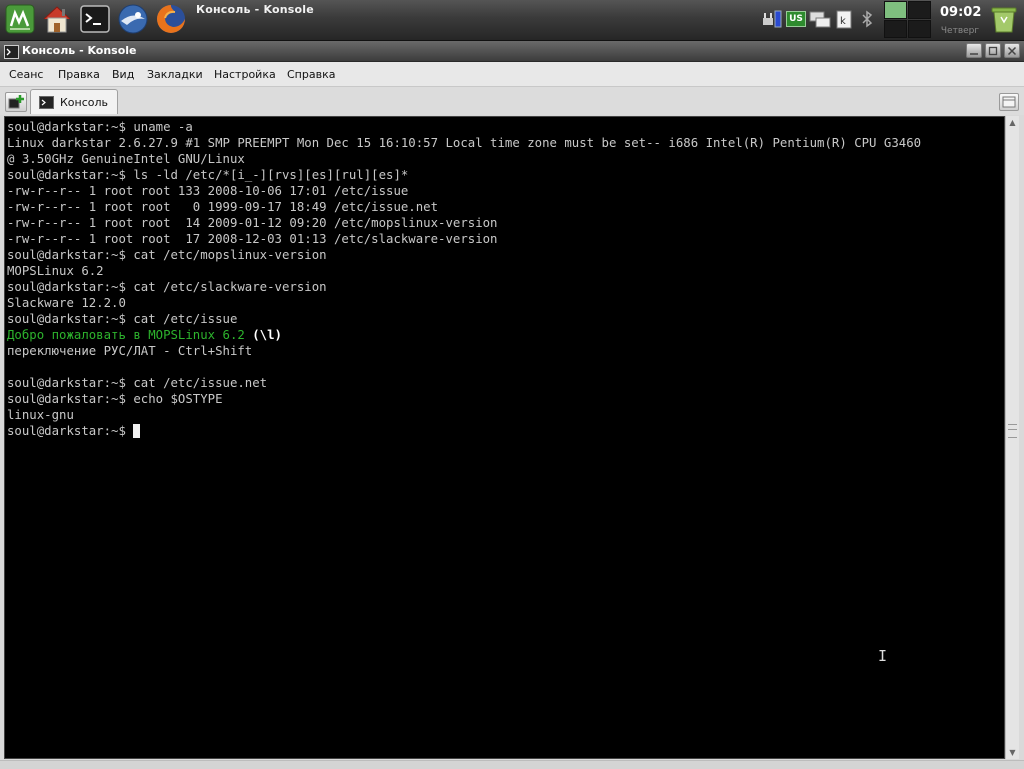 The image size is (1024, 769). What do you see at coordinates (464, 335) in the screenshot?
I see `terminal-welcome-line: Добро пожаловать в MOPSLinux 6.2 (\l)` at bounding box center [464, 335].